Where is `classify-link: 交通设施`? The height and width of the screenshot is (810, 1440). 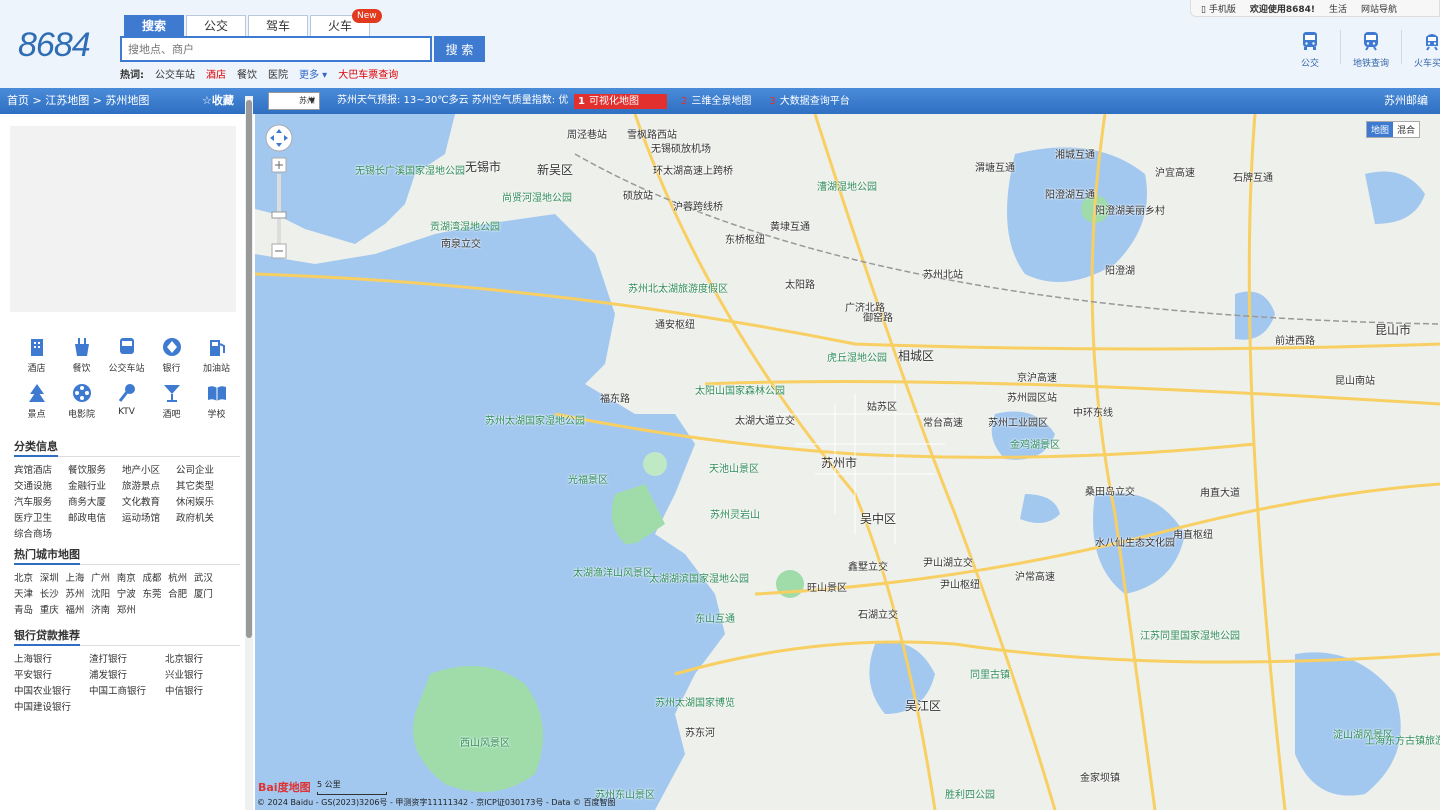
classify-link: 交通设施 is located at coordinates (41, 485).